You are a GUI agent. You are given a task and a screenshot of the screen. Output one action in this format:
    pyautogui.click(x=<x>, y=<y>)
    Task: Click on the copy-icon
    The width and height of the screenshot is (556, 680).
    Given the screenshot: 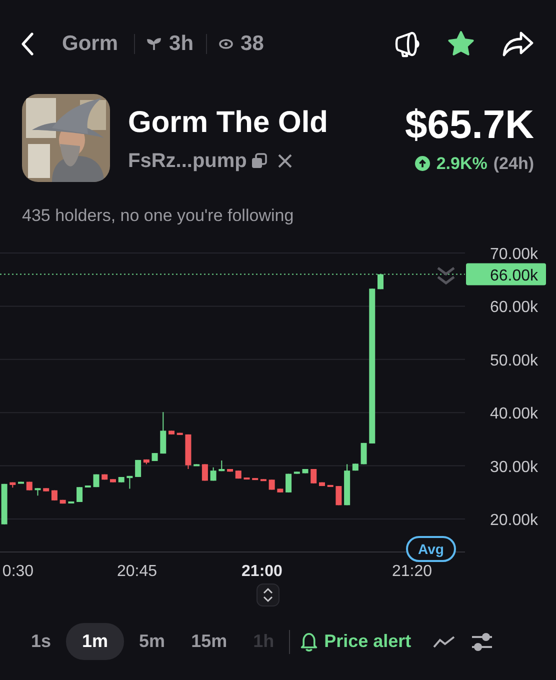 What is the action you would take?
    pyautogui.click(x=258, y=161)
    